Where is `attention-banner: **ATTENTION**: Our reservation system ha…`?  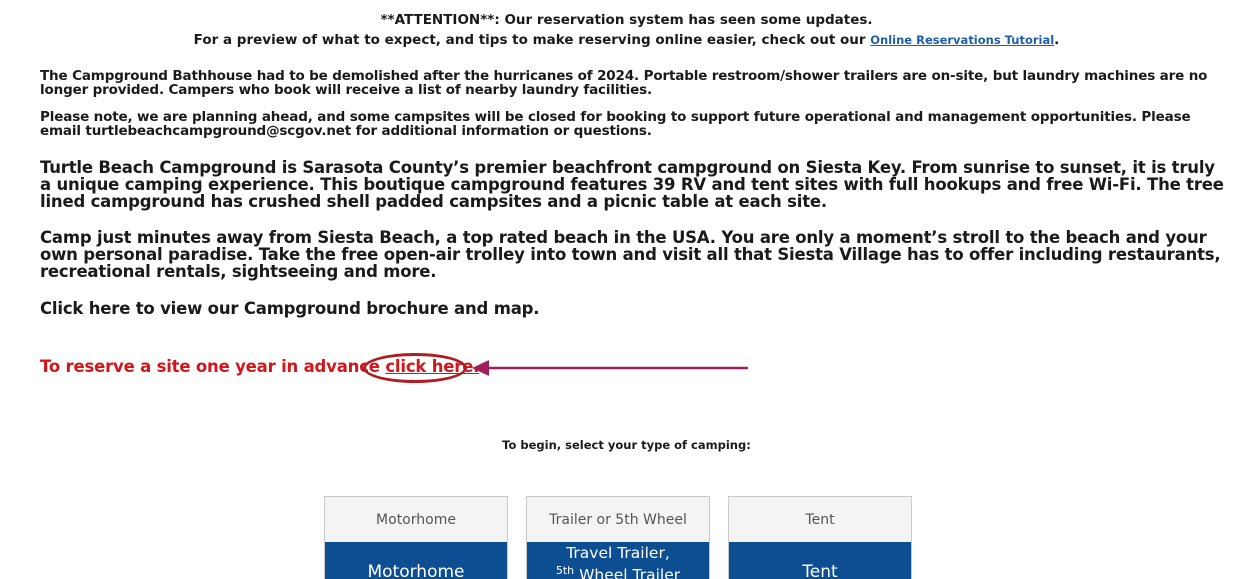
attention-banner: **ATTENTION**: Our reservation system ha… is located at coordinates (626, 30).